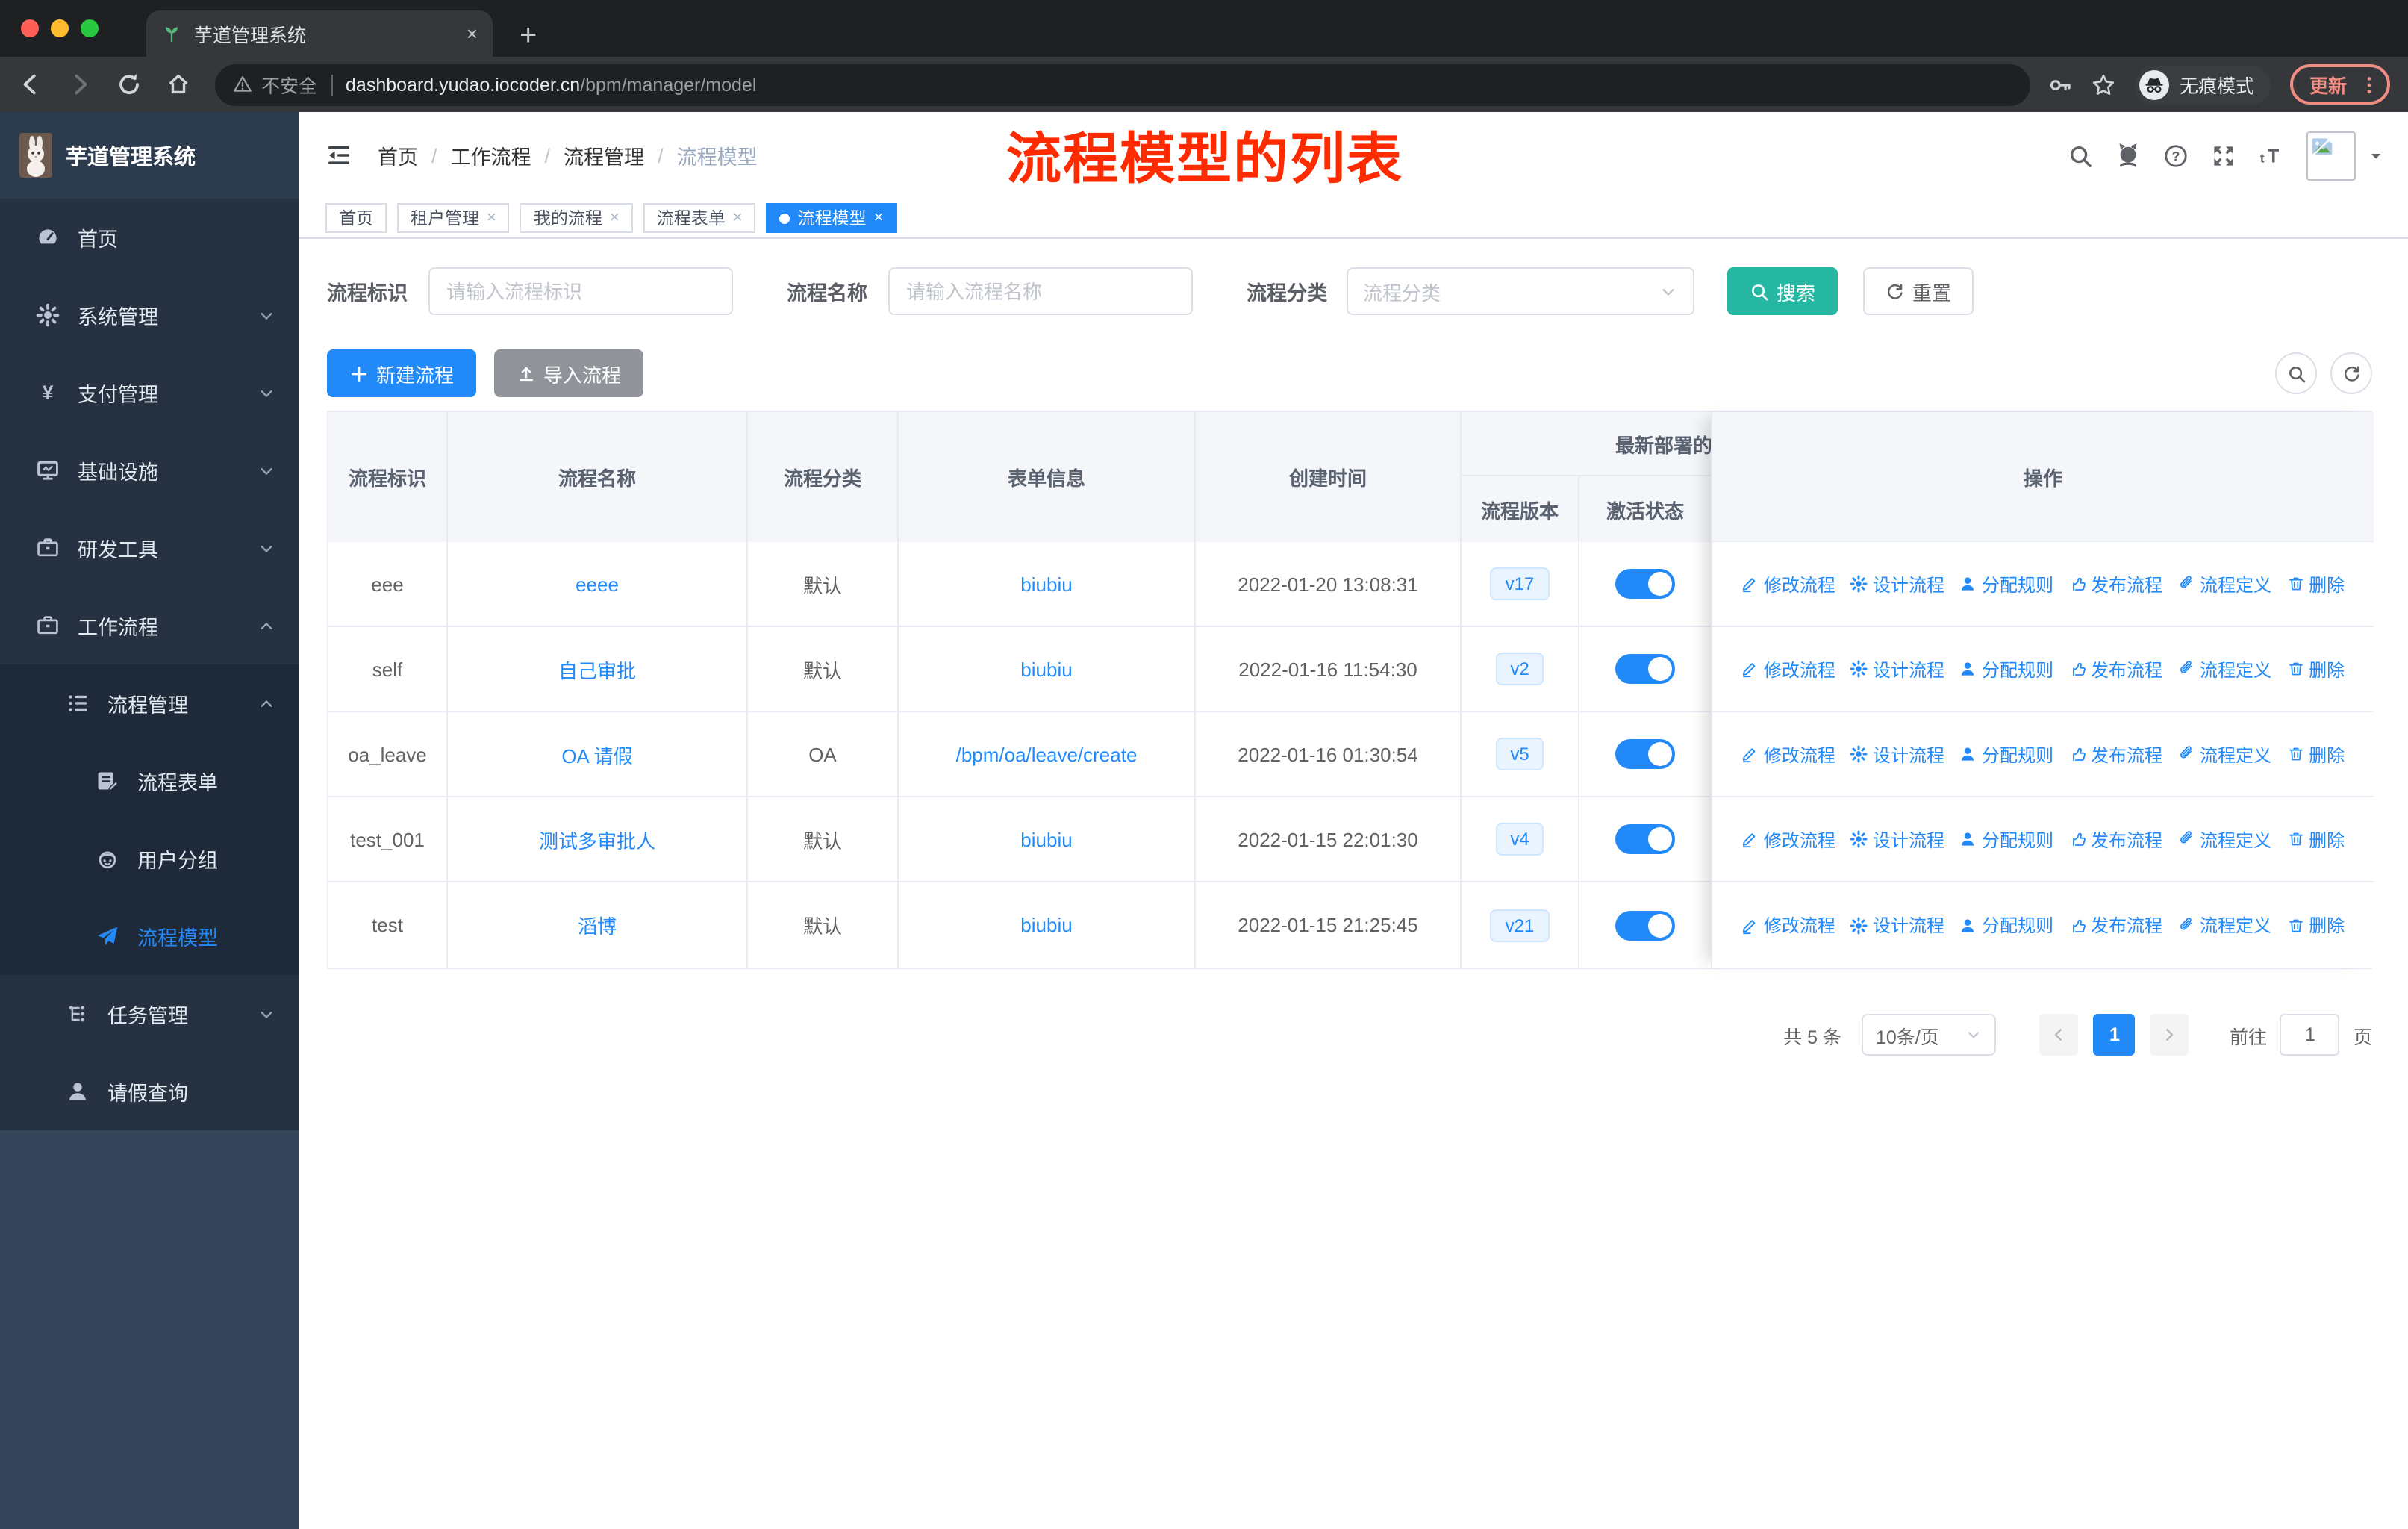 This screenshot has height=1529, width=2408. Describe the element at coordinates (149, 1014) in the screenshot. I see `sidebar-item-10: 任务管理` at that location.